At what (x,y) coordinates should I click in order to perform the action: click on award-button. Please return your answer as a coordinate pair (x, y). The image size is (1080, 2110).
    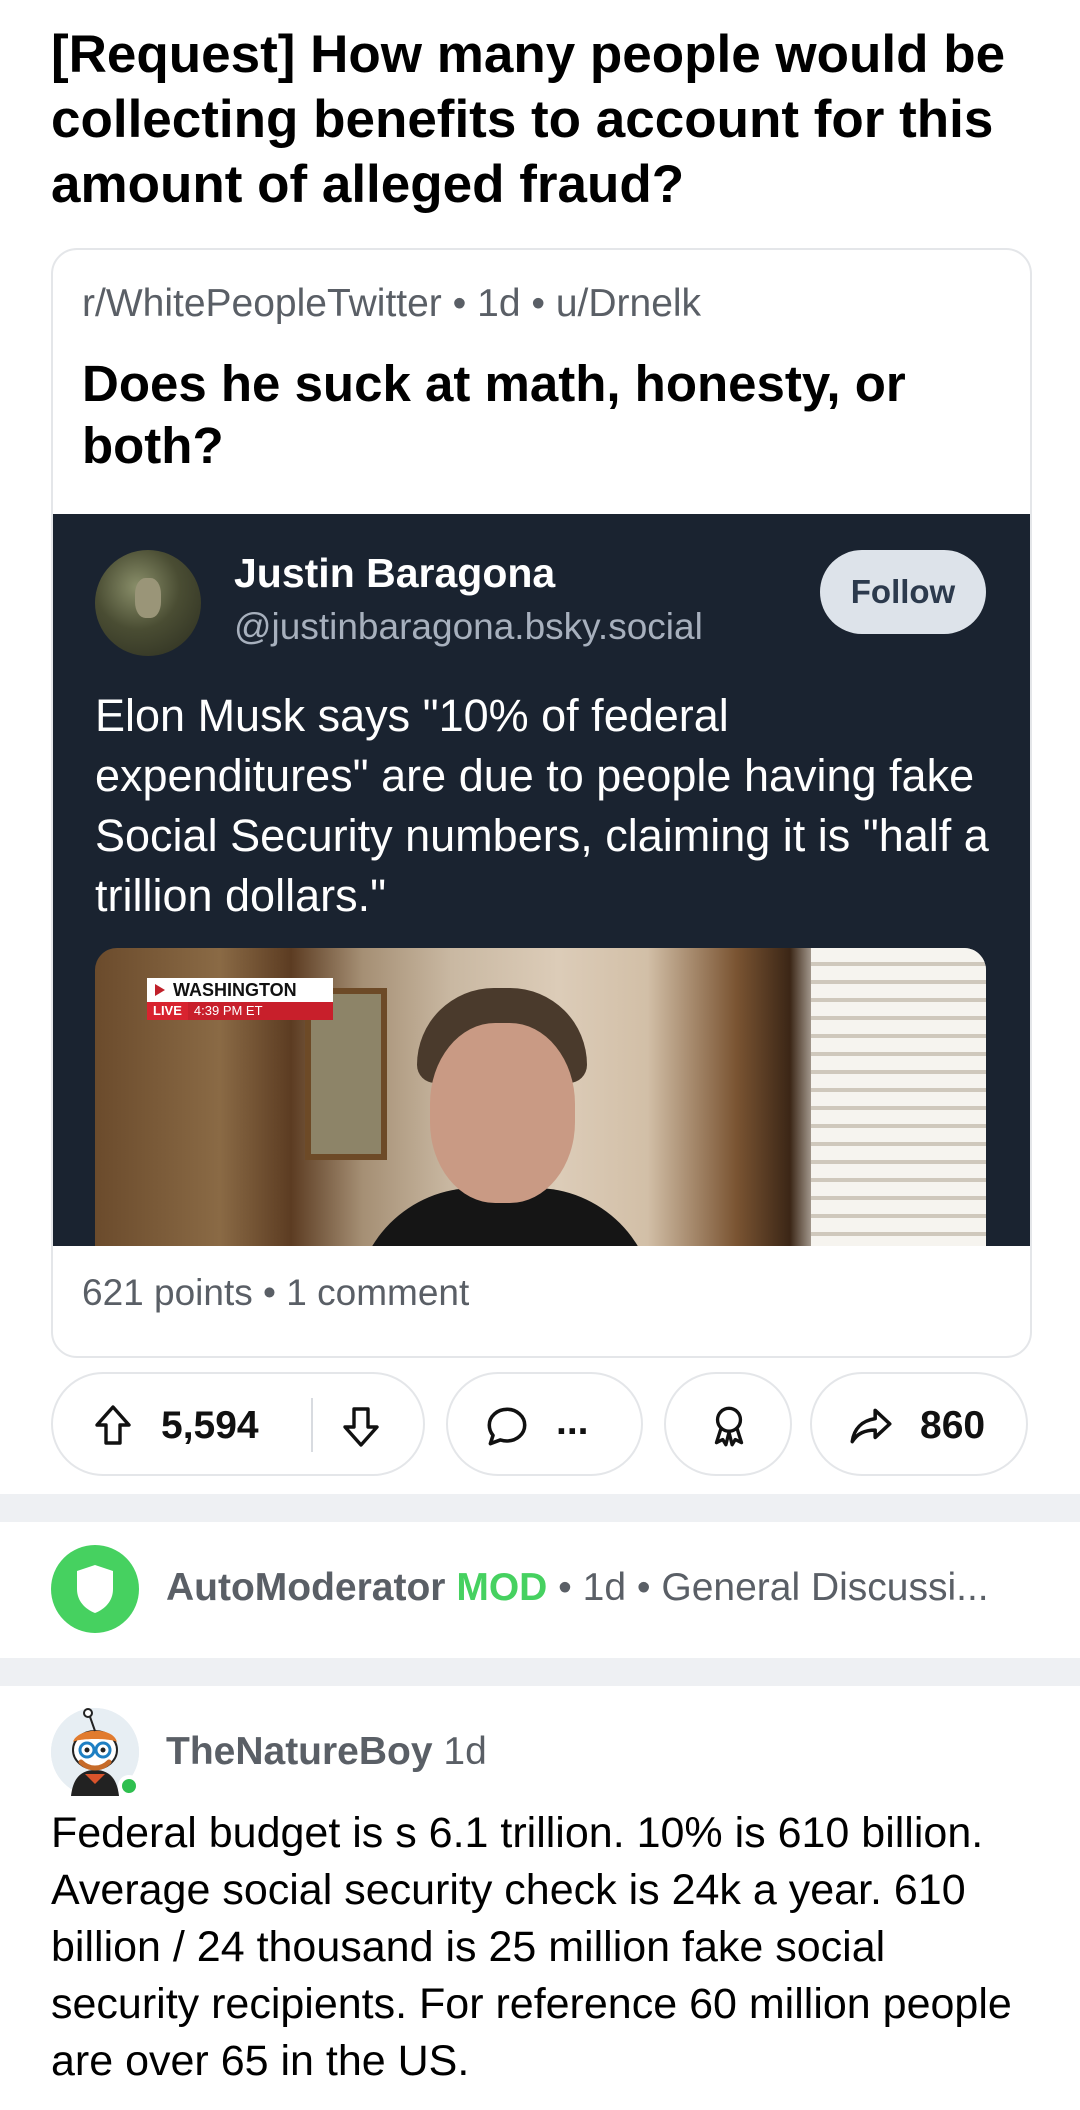
    Looking at the image, I should click on (728, 1424).